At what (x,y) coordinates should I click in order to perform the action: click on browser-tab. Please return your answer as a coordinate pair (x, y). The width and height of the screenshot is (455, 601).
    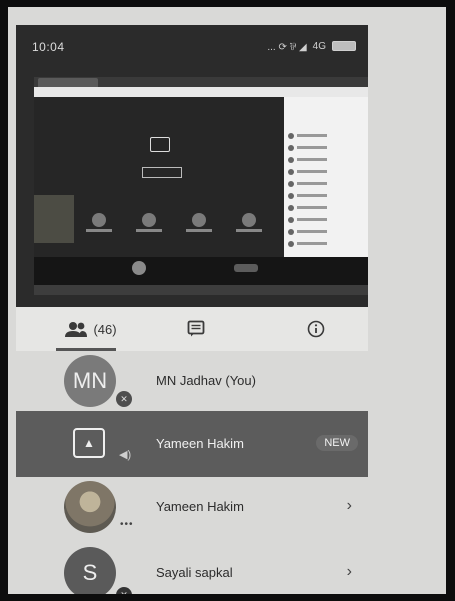
    Looking at the image, I should click on (68, 82).